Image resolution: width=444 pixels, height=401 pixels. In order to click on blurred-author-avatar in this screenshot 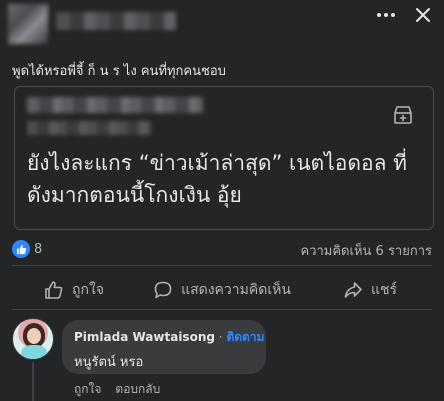, I will do `click(28, 24)`.